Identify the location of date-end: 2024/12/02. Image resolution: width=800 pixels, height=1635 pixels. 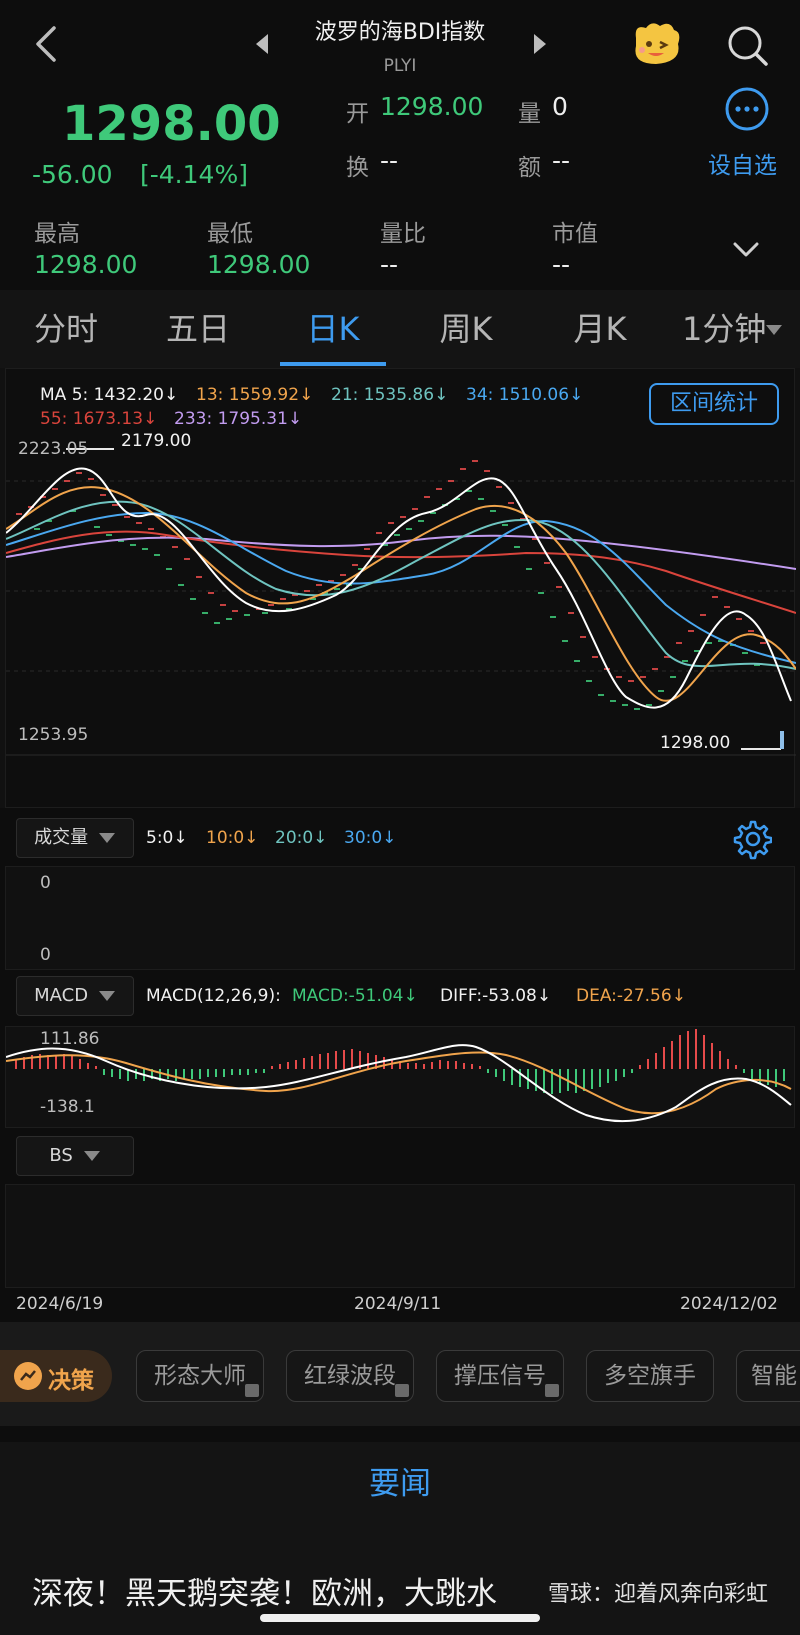
(729, 1304).